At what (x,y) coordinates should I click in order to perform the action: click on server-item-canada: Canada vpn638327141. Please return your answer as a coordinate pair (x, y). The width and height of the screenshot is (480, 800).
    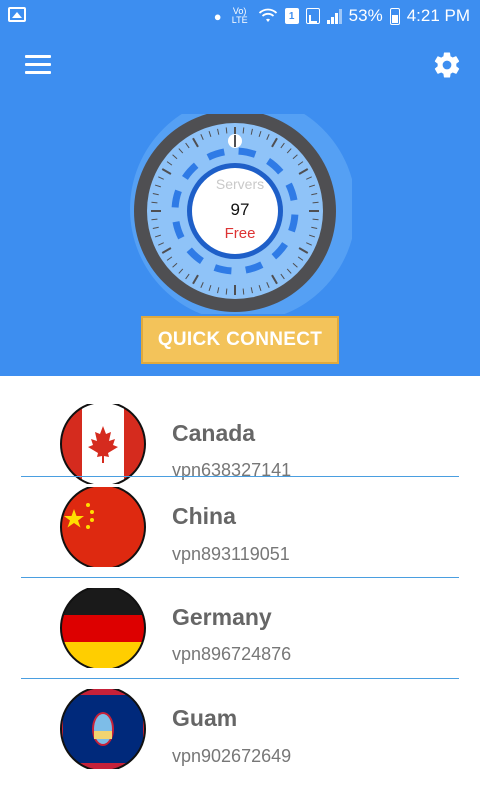
    Looking at the image, I should click on (240, 430).